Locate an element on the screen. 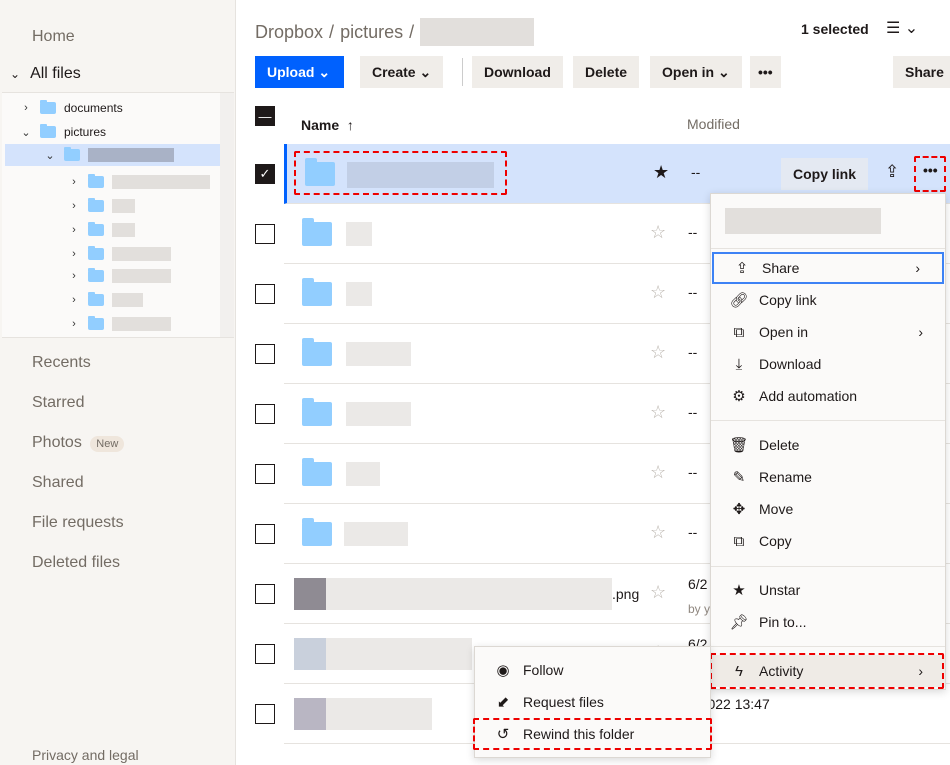 The image size is (950, 765). share-icon: ⇪ is located at coordinates (892, 172).